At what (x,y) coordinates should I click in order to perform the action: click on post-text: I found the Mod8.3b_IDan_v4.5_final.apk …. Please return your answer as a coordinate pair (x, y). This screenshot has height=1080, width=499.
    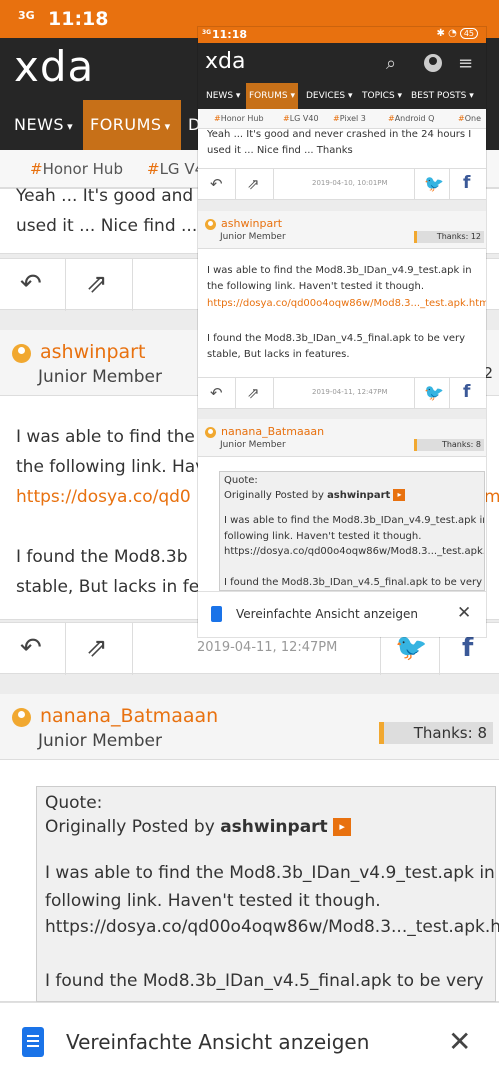
    Looking at the image, I should click on (336, 338).